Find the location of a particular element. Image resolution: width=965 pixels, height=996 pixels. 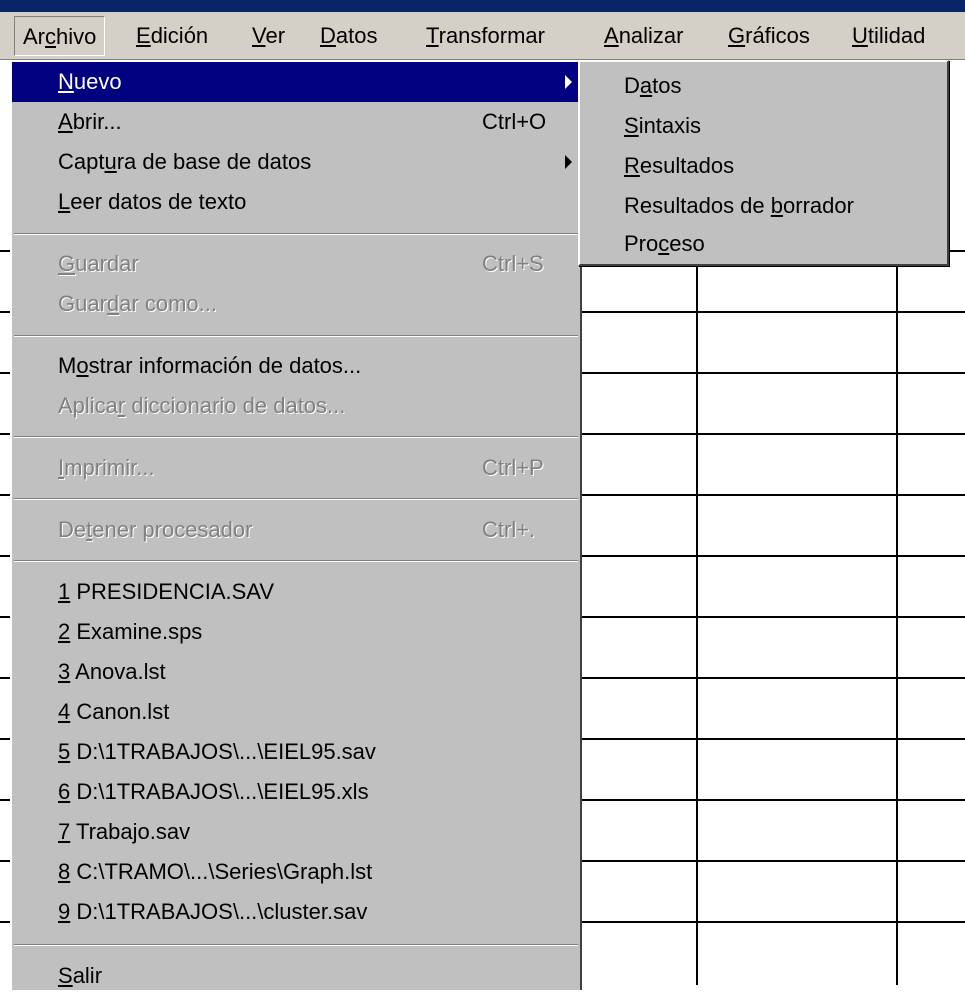

menu-item-leer-datos-texto: Leer datos de texto is located at coordinates (296, 202).